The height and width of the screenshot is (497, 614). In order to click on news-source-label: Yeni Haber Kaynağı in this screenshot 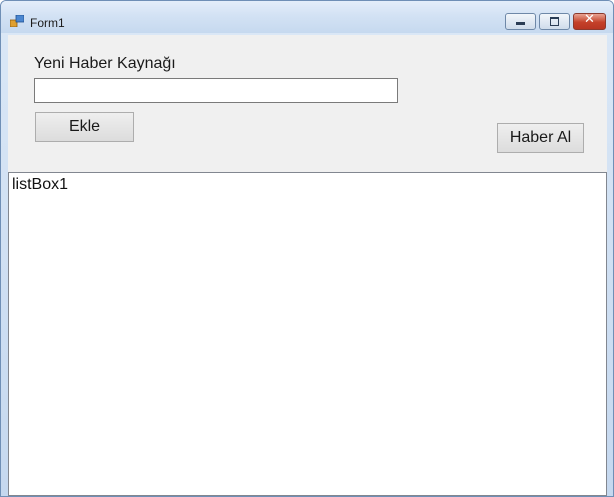, I will do `click(105, 63)`.